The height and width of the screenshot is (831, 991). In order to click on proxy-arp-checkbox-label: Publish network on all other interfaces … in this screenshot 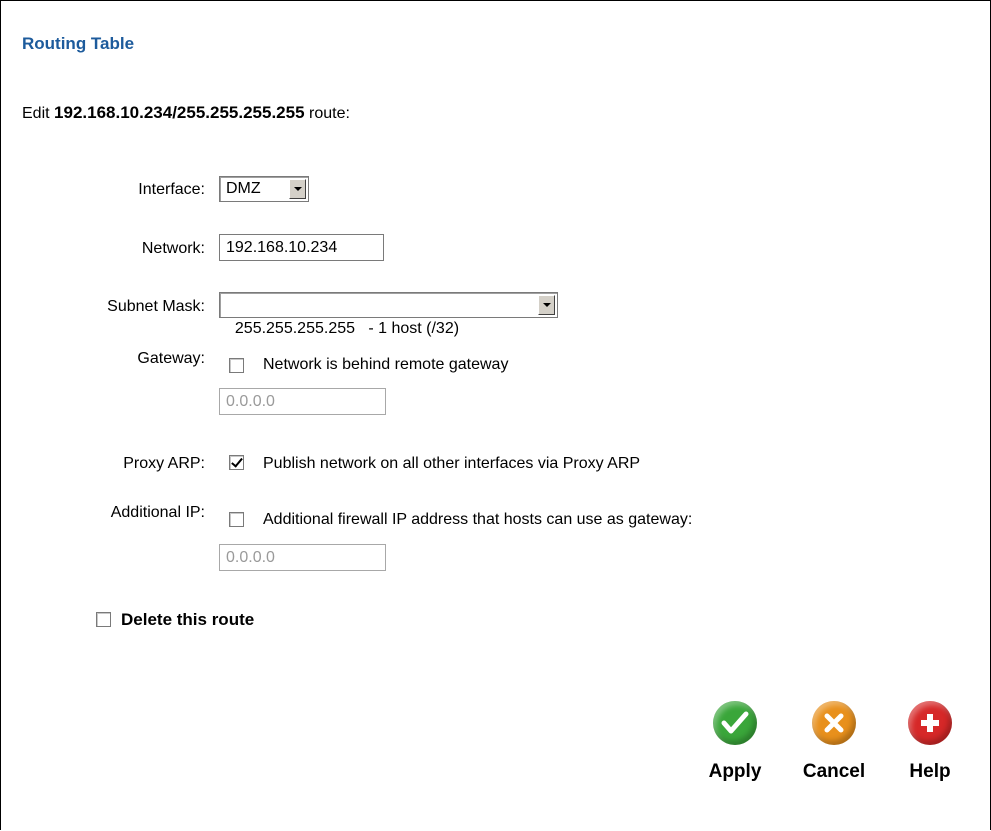, I will do `click(452, 463)`.